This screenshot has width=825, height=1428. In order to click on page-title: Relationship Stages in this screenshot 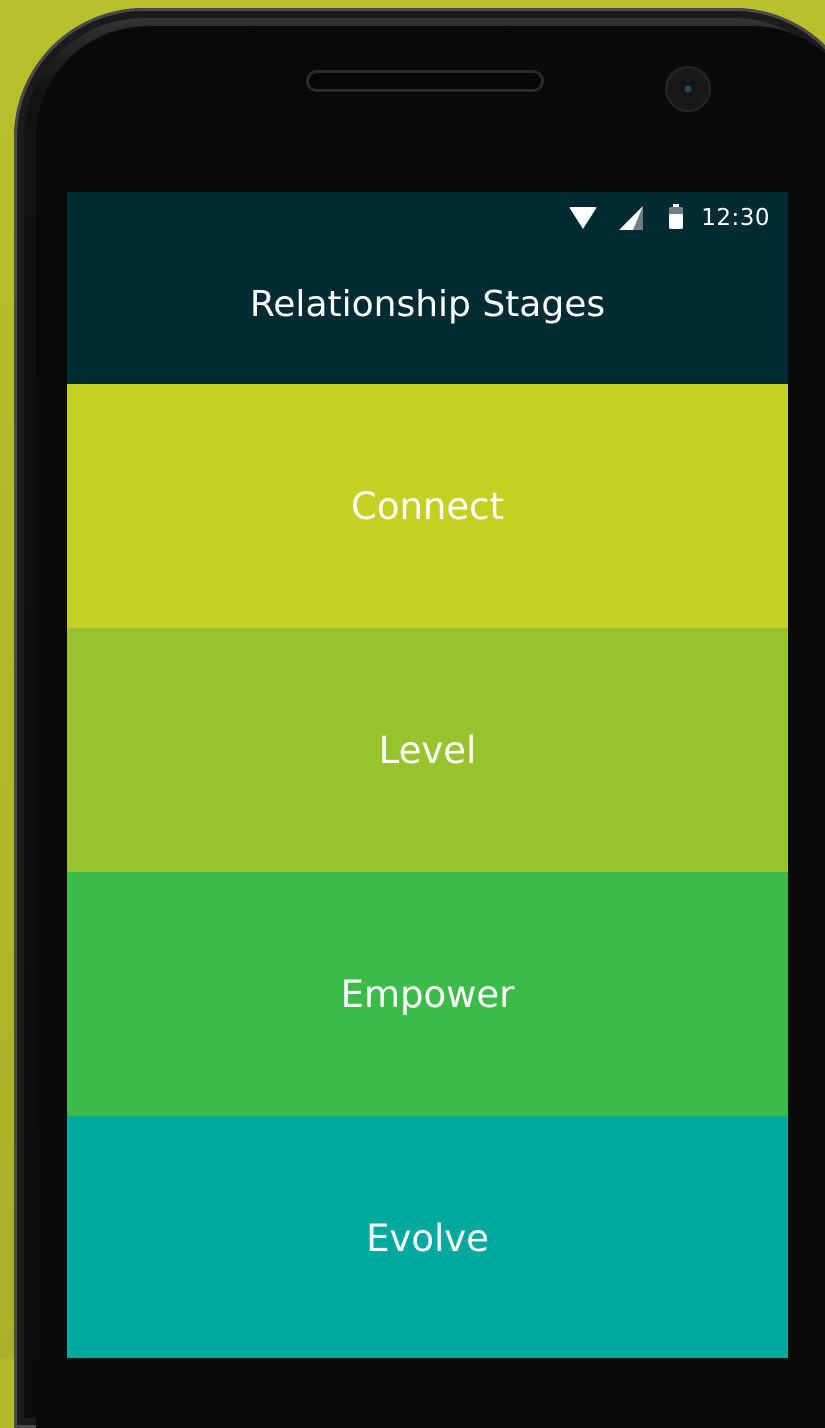, I will do `click(427, 304)`.